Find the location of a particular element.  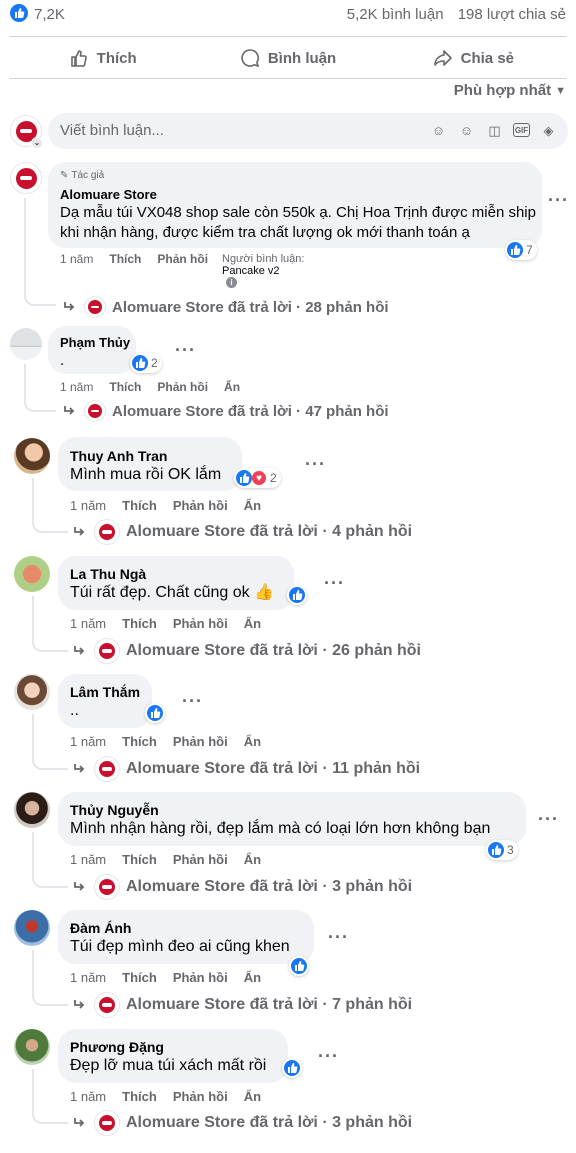

comment-author: Đàm Ánh is located at coordinates (100, 928).